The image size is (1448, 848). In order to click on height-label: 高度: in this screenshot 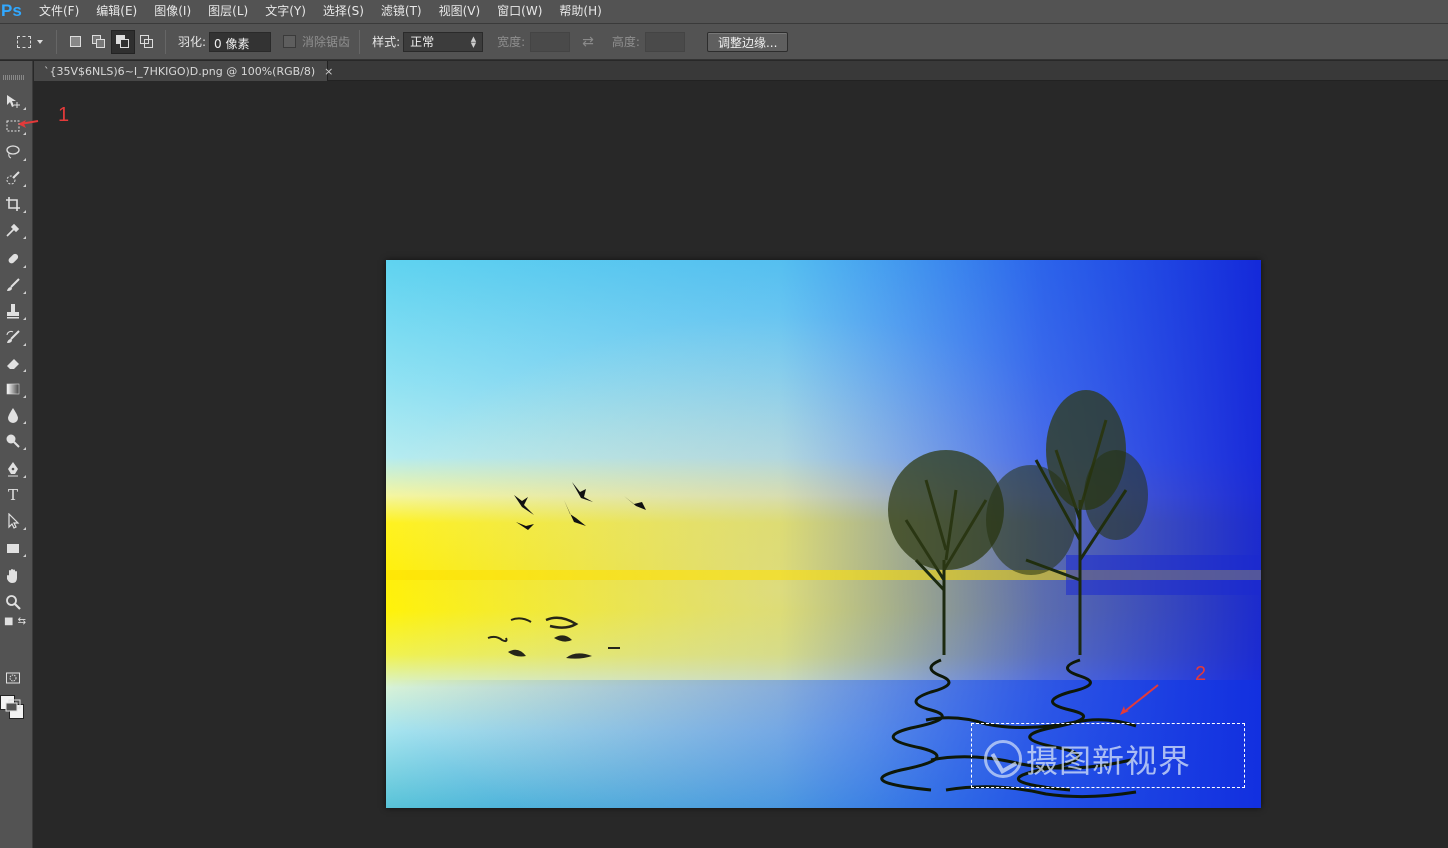, I will do `click(625, 42)`.